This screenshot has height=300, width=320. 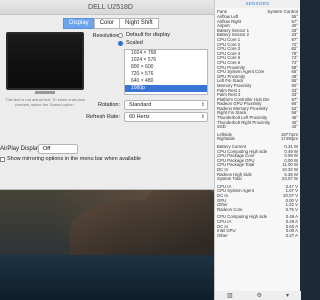 What do you see at coordinates (226, 139) in the screenshot?
I see `sensor-name: Rightside` at bounding box center [226, 139].